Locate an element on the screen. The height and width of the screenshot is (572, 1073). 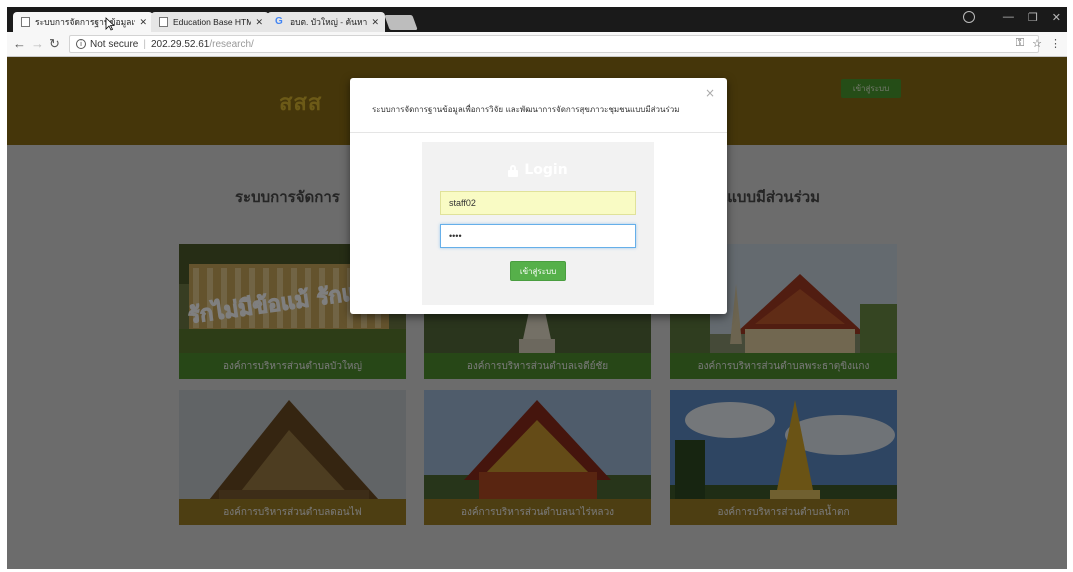
reload-icon: ↻ is located at coordinates (54, 44).